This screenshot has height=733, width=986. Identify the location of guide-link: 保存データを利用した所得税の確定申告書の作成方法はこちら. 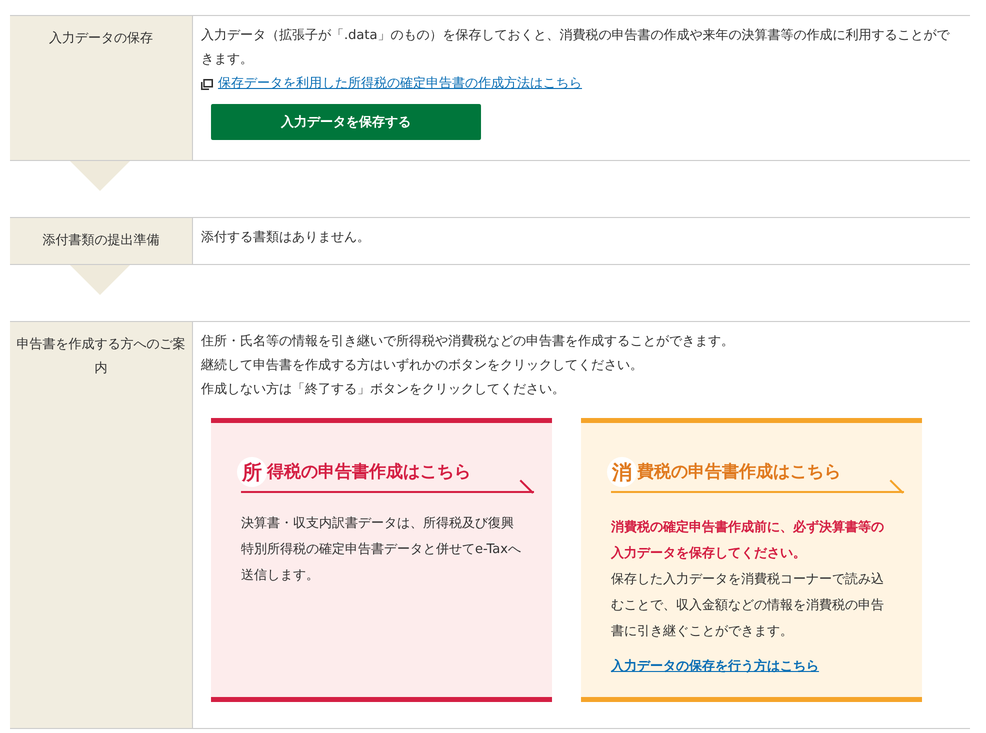
(400, 84).